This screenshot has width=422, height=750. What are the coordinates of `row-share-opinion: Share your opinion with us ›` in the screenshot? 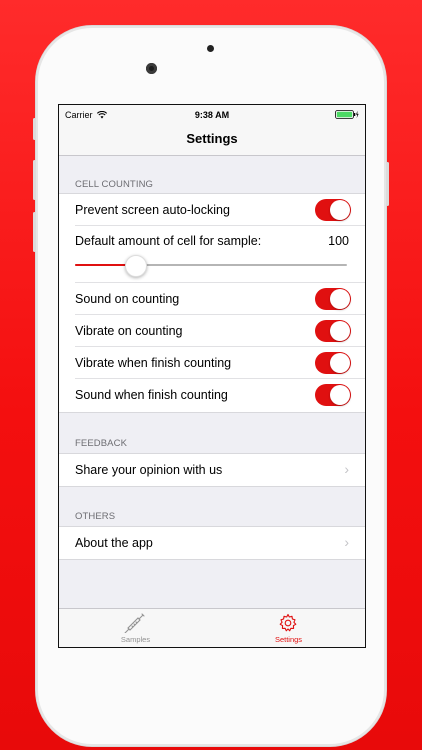 It's located at (212, 470).